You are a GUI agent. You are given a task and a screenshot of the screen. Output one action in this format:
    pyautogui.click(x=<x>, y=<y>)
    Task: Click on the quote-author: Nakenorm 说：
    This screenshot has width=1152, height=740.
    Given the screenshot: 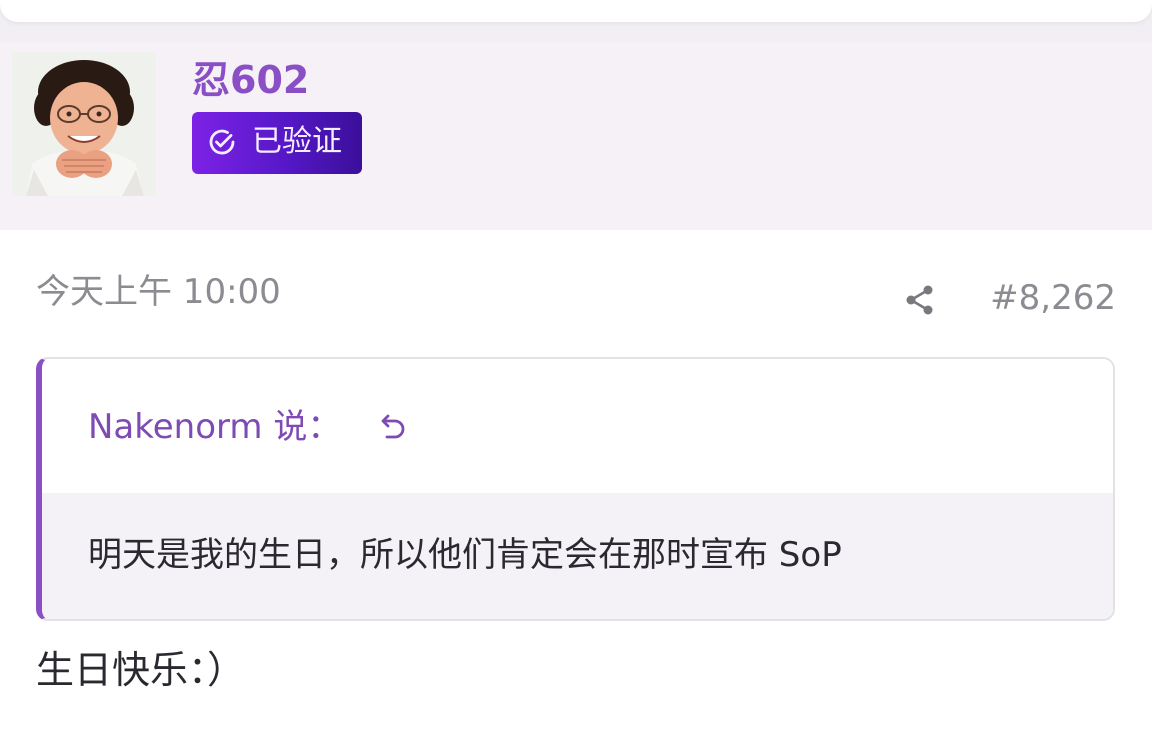 What is the action you would take?
    pyautogui.click(x=214, y=427)
    